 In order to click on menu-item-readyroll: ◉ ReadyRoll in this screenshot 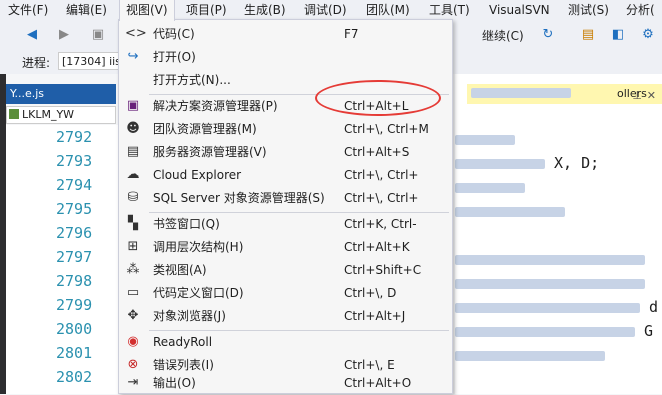, I will do `click(285, 342)`.